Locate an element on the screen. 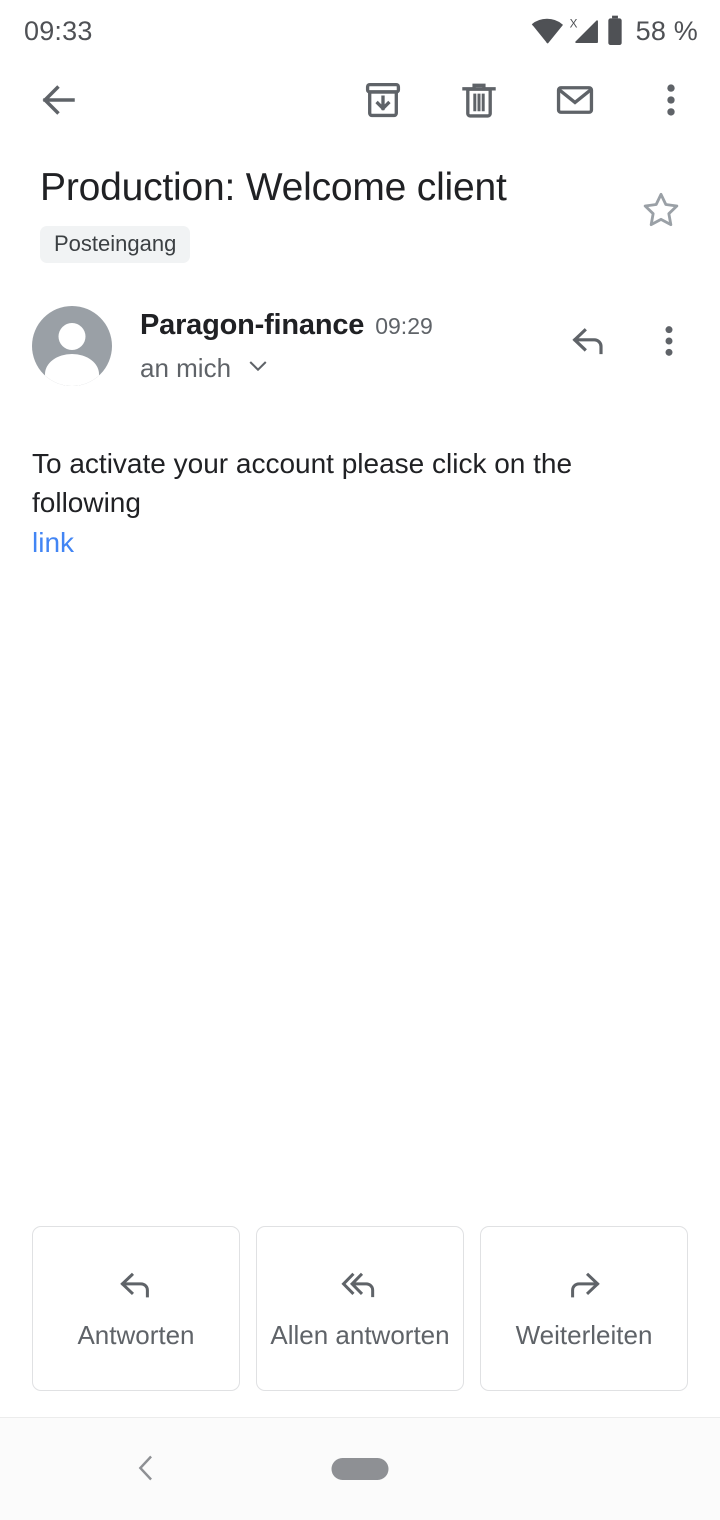 The image size is (720, 1520). sender-name-row: Paragon-finance 09:29 is located at coordinates (350, 325).